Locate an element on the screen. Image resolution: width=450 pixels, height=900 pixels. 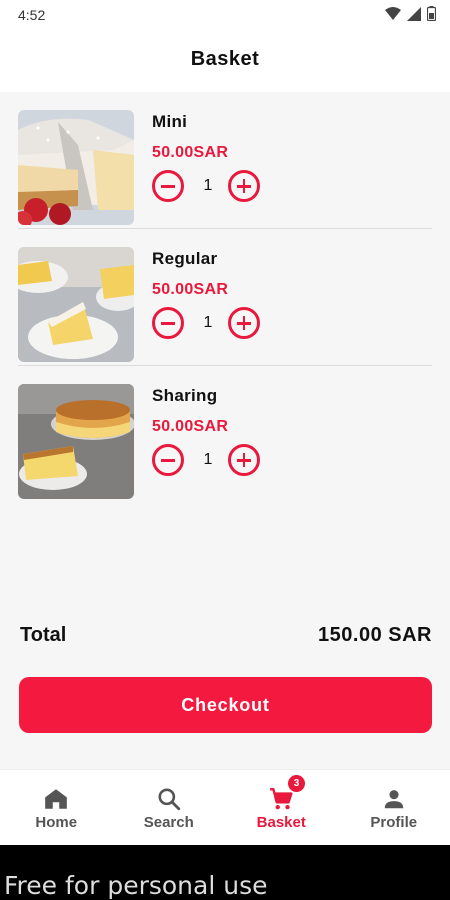
page-title: Basket is located at coordinates (225, 59).